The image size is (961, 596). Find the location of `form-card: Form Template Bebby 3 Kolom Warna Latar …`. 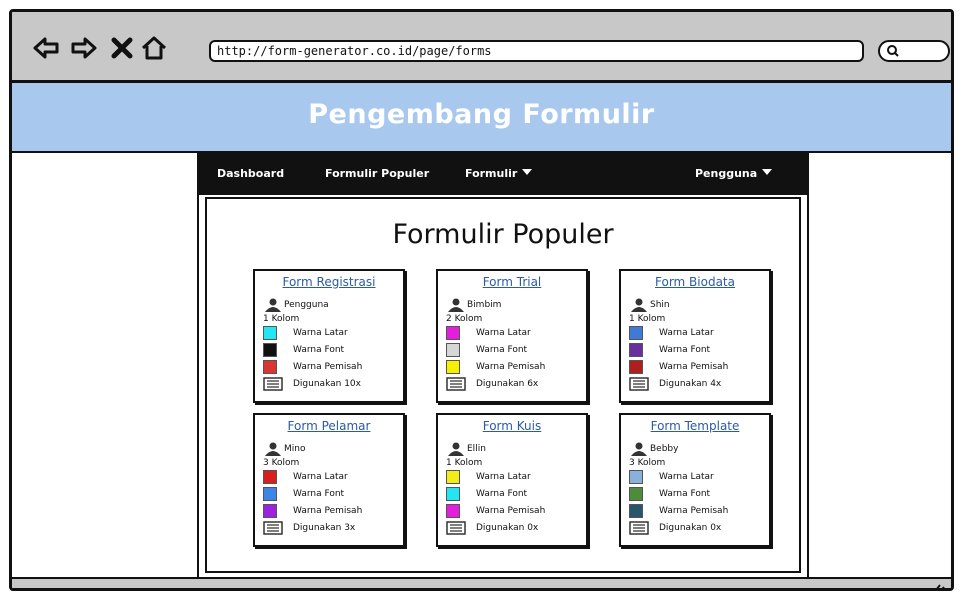

form-card: Form Template Bebby 3 Kolom Warna Latar … is located at coordinates (695, 480).